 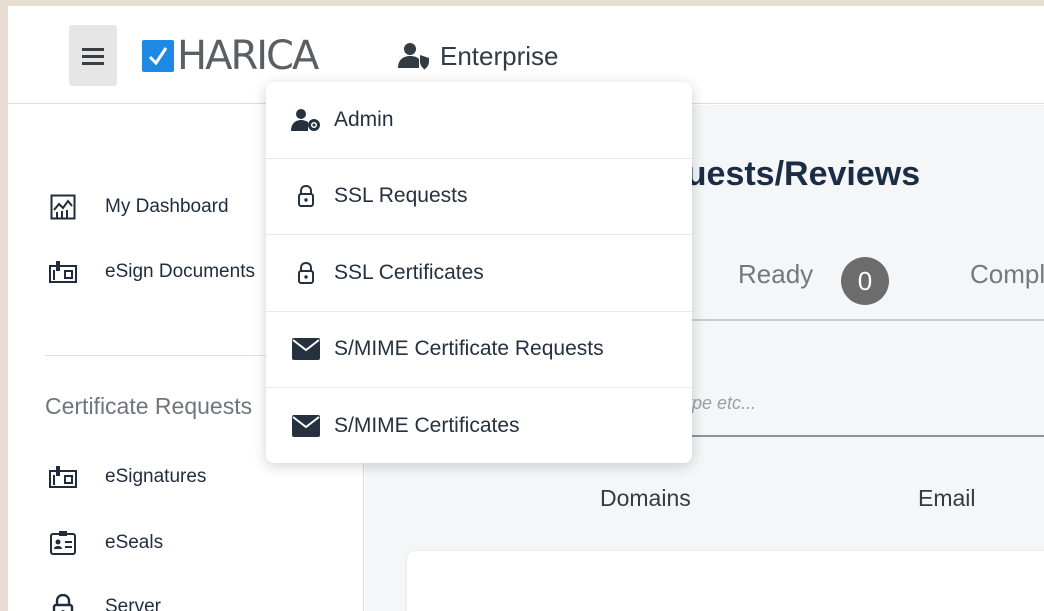 I want to click on menu-item-label: SSL Certificates, so click(x=409, y=272).